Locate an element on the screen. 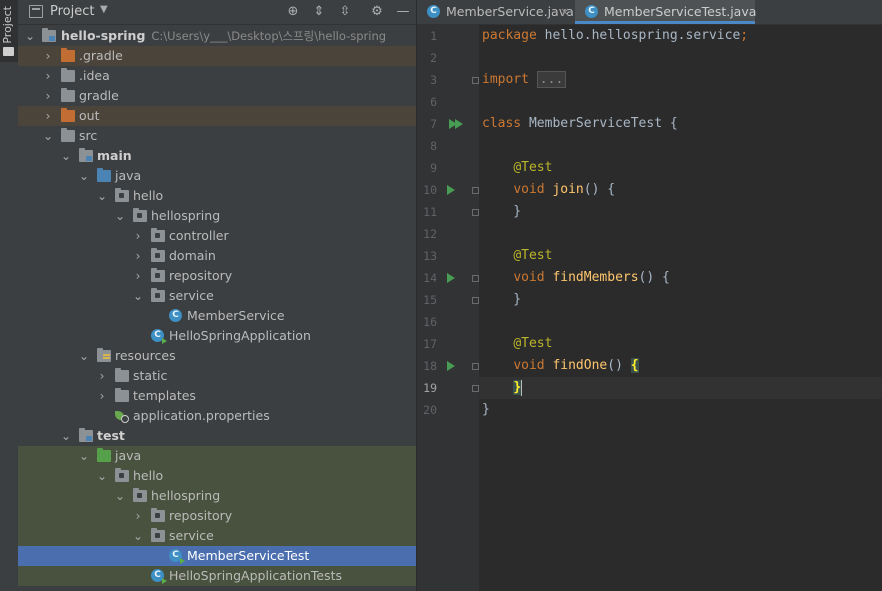 This screenshot has height=591, width=882. expand-all-icon: ⇕ is located at coordinates (319, 12).